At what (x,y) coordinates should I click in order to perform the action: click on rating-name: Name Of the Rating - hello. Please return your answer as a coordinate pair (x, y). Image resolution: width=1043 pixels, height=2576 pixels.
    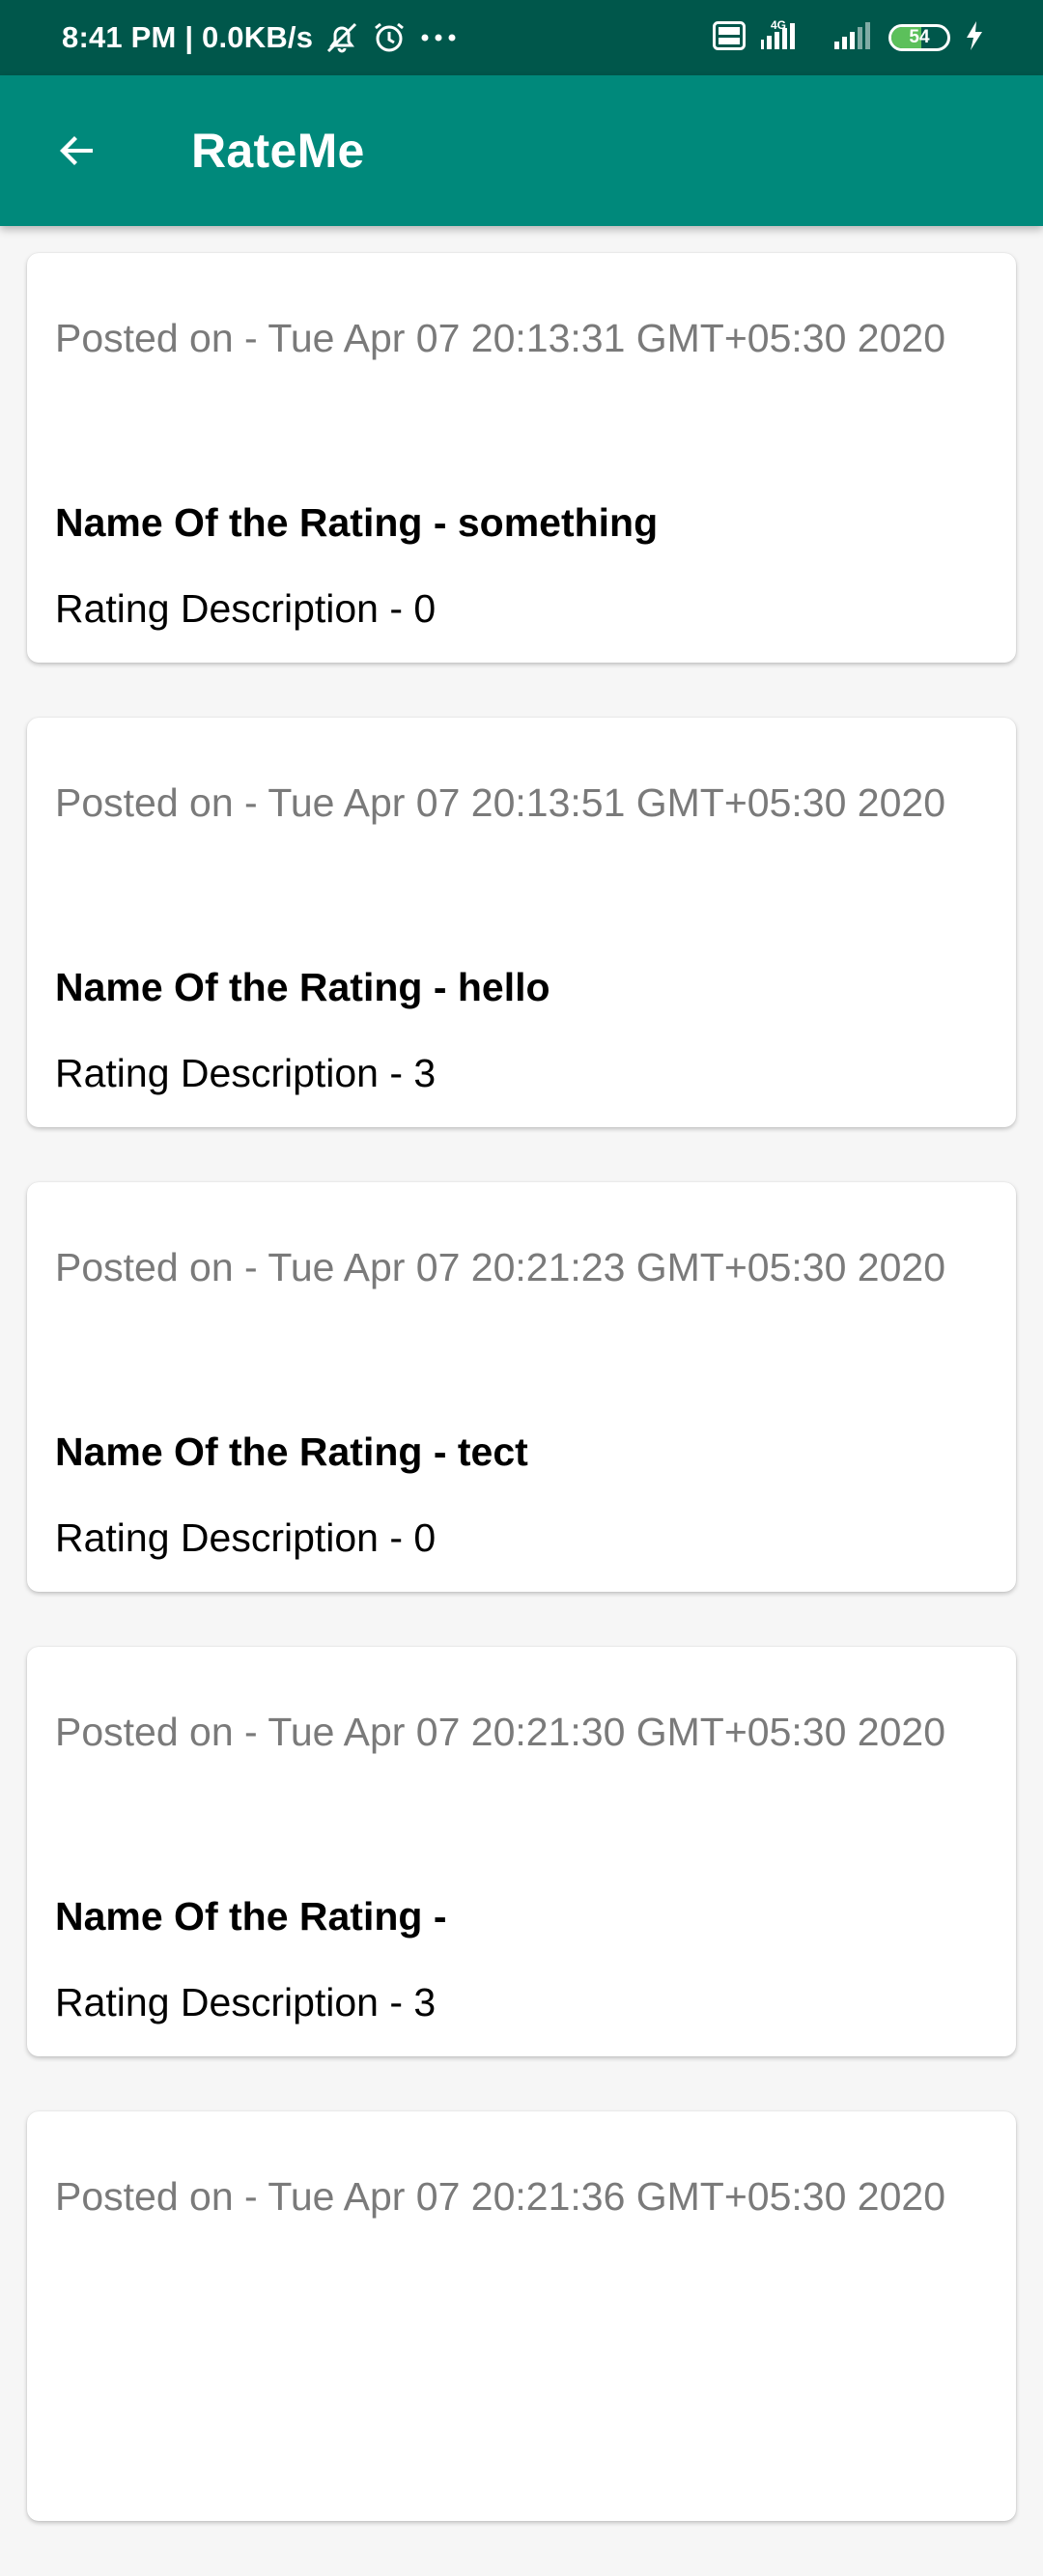
    Looking at the image, I should click on (303, 987).